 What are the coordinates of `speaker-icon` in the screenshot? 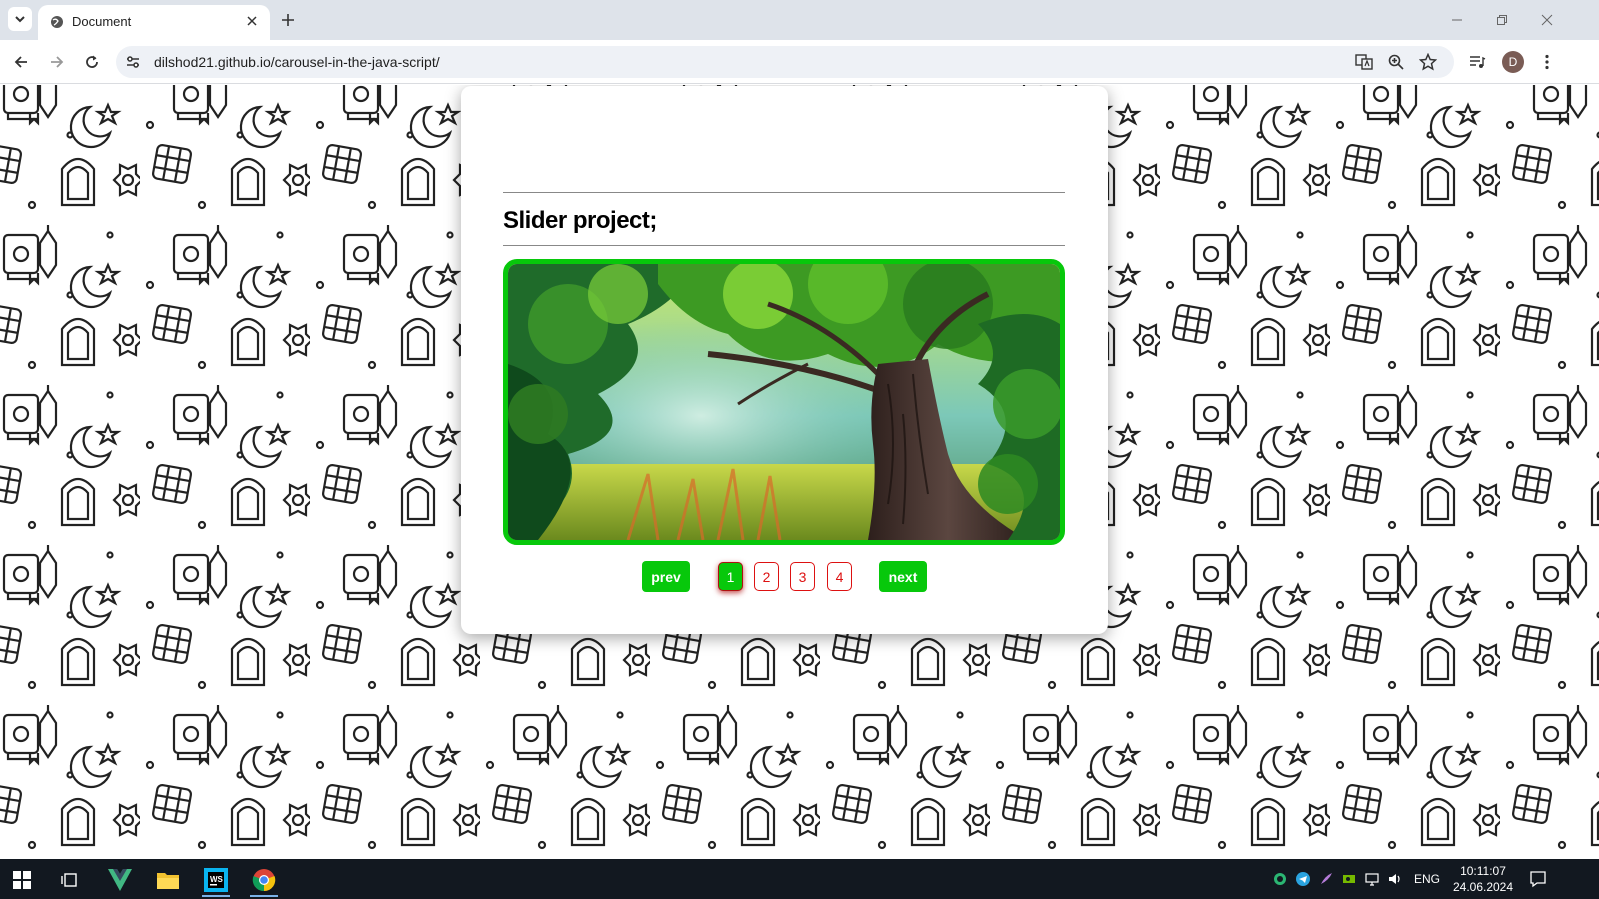 It's located at (1394, 879).